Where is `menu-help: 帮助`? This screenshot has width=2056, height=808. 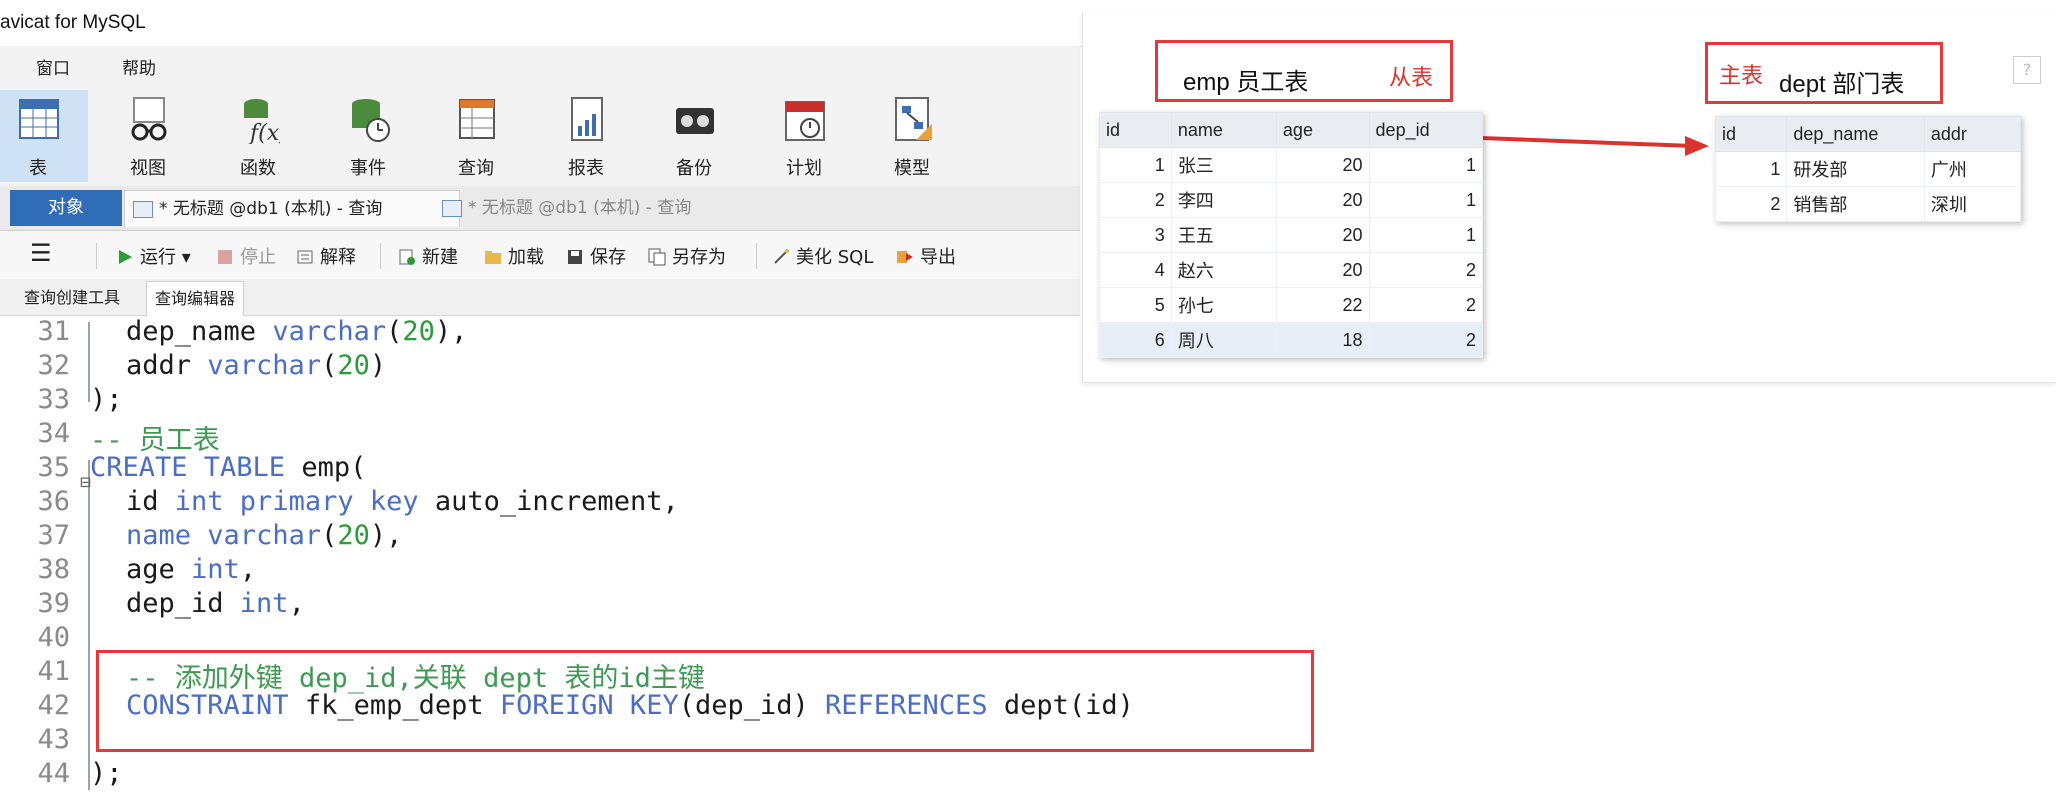
menu-help: 帮助 is located at coordinates (139, 66).